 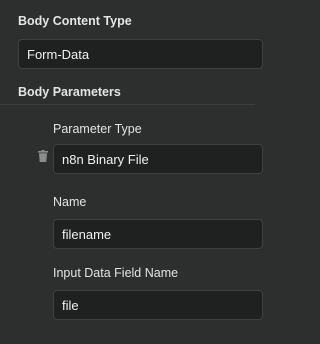 I want to click on input-data-field-name-input: file, so click(x=158, y=305).